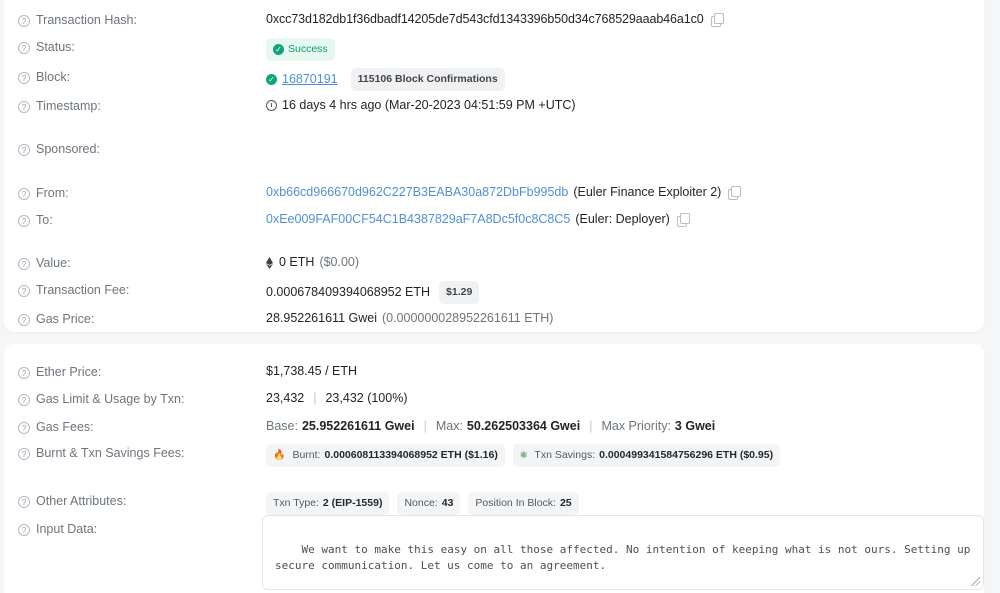 The image size is (1000, 593). I want to click on nonce-badge: Nonce: 43, so click(429, 503).